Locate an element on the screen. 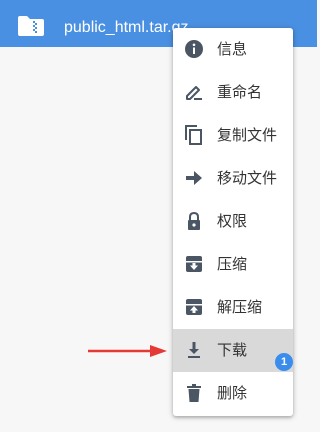 This screenshot has width=320, height=432. info-icon is located at coordinates (194, 49).